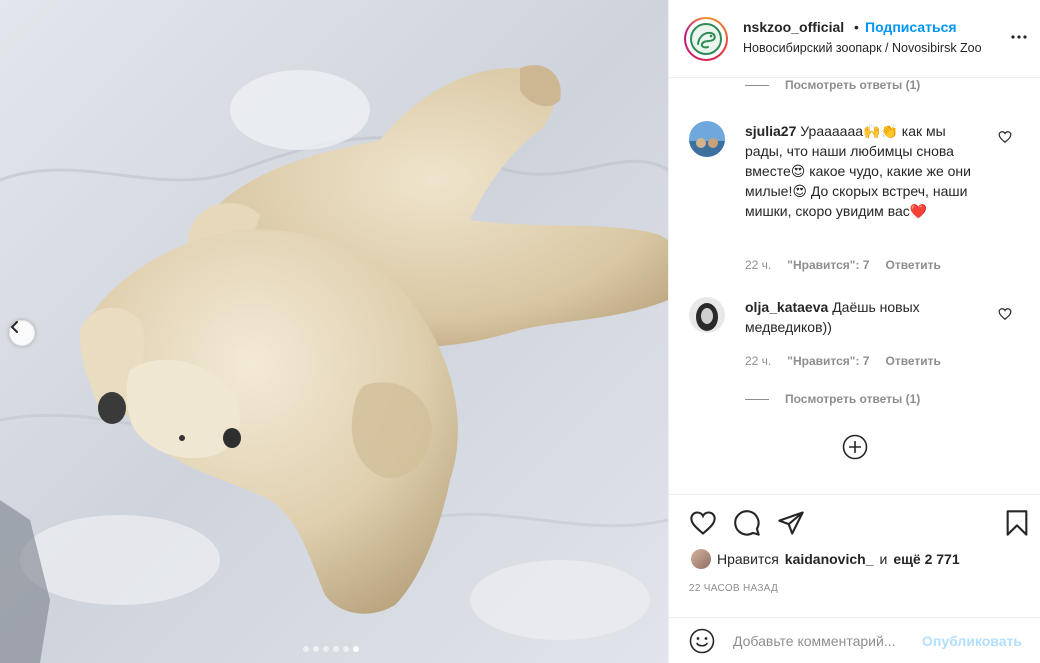 This screenshot has height=663, width=1040. I want to click on liker-username-link: kaidanovich_, so click(829, 559).